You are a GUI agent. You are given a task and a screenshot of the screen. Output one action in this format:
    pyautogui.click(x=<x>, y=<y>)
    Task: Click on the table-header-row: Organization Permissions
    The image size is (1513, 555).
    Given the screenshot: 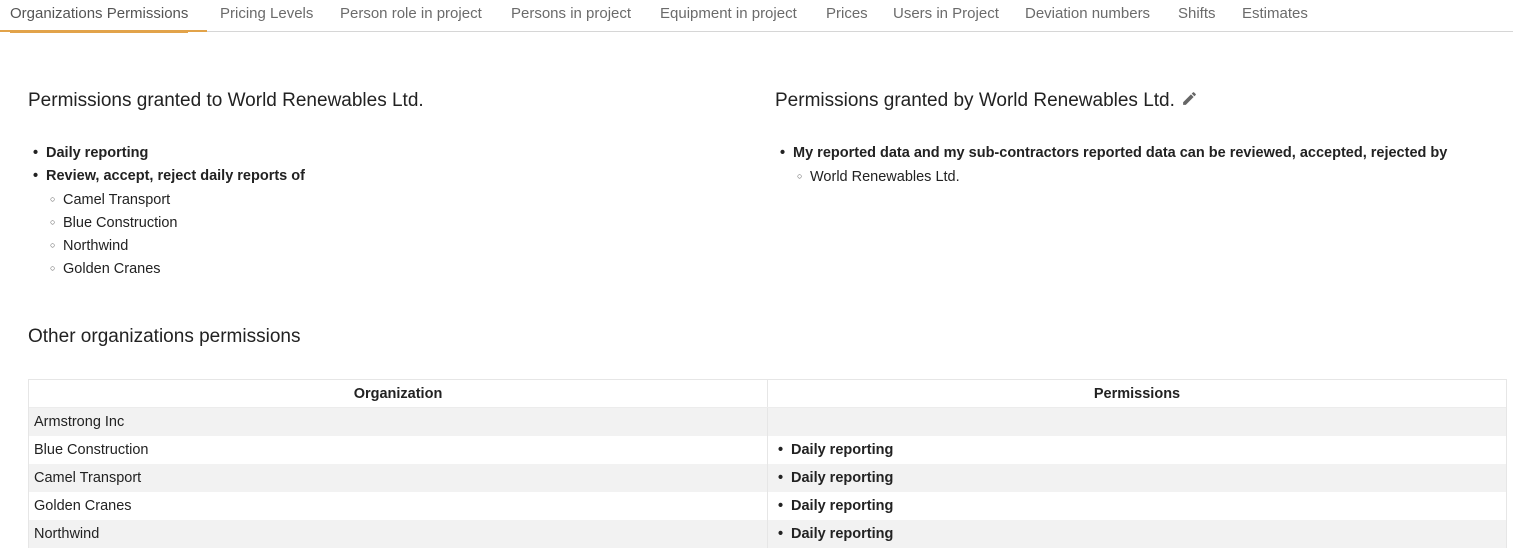 What is the action you would take?
    pyautogui.click(x=767, y=394)
    